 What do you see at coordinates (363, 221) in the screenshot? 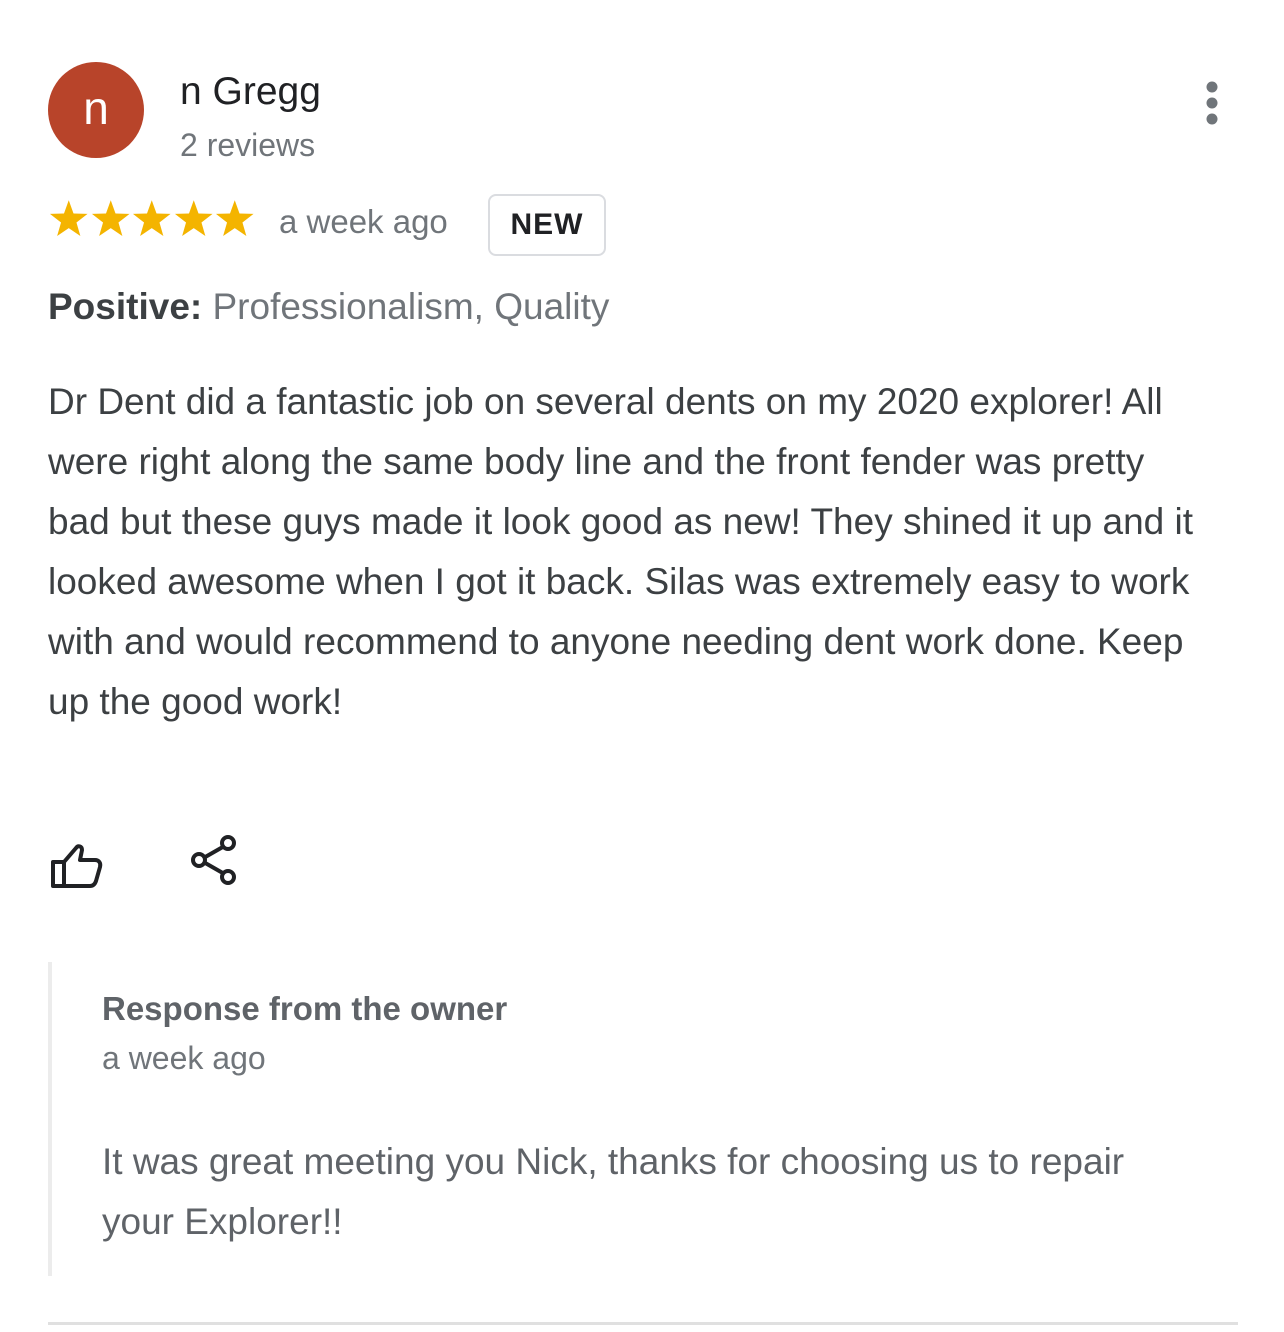
I see `review-time: a week ago` at bounding box center [363, 221].